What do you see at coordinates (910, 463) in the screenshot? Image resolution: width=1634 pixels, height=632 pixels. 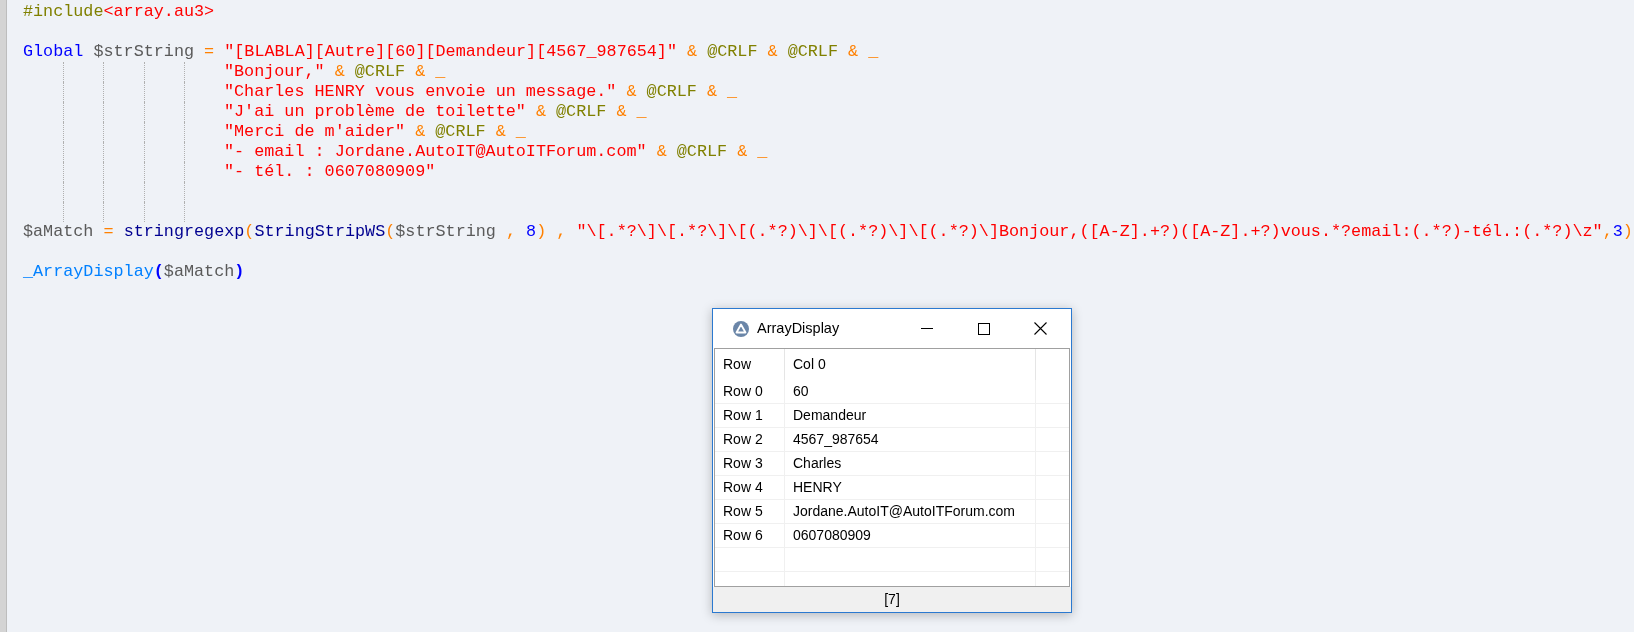 I see `table-cell: Charles` at bounding box center [910, 463].